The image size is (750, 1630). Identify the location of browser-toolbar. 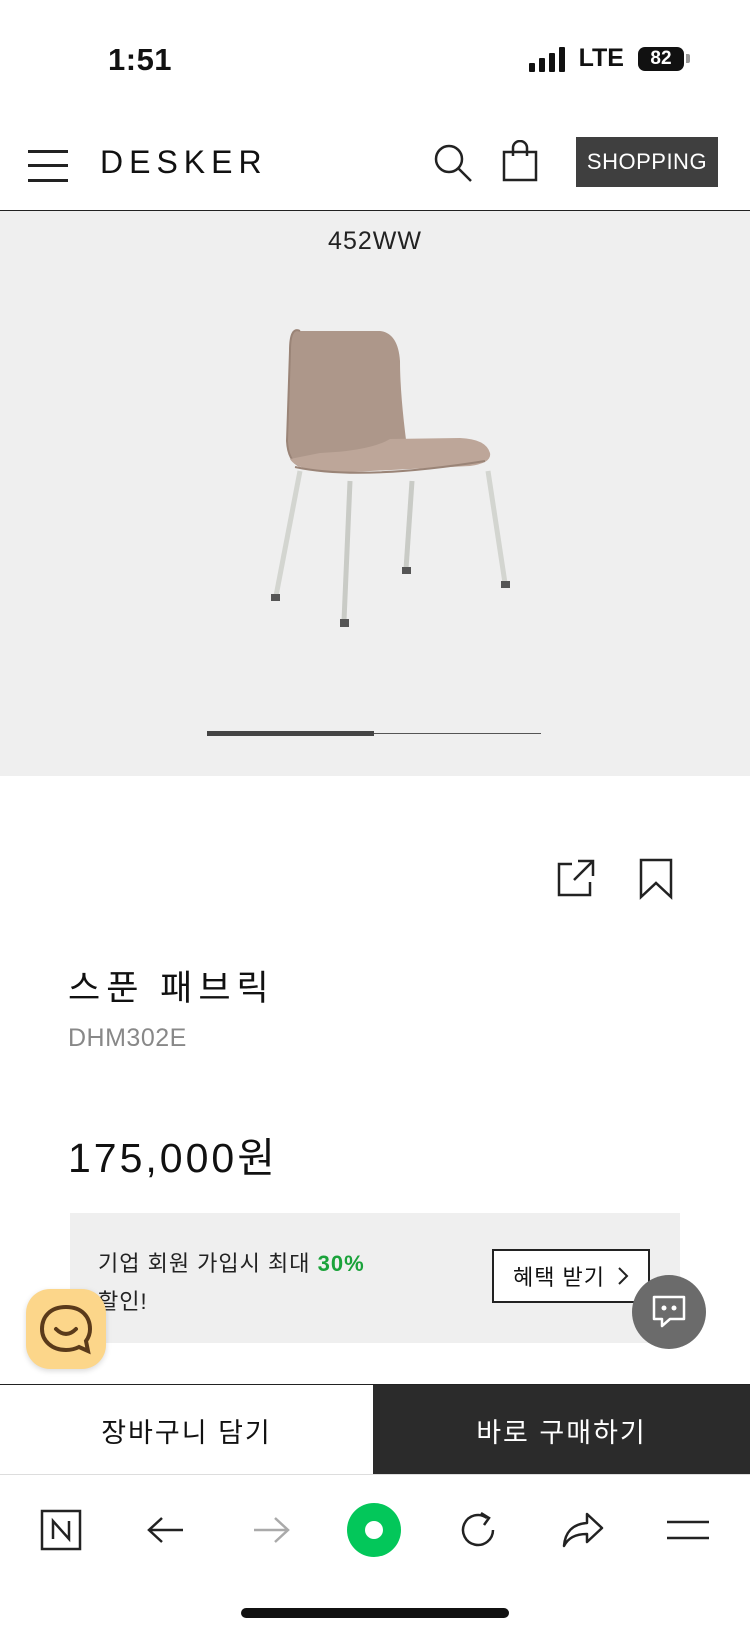
(375, 1534).